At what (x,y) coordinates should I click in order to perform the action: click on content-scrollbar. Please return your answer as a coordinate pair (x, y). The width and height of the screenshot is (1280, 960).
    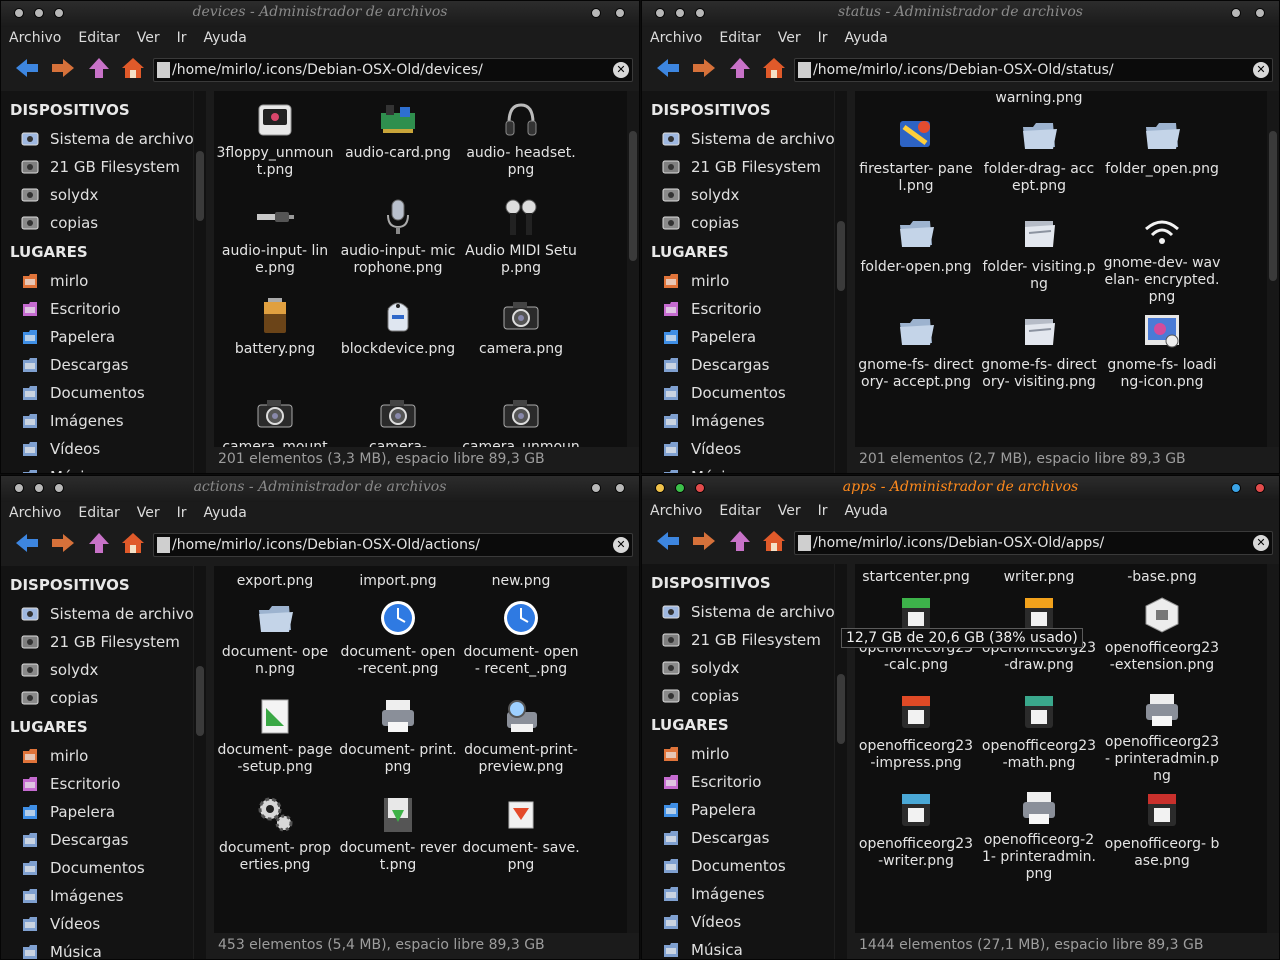
    Looking at the image, I should click on (633, 749).